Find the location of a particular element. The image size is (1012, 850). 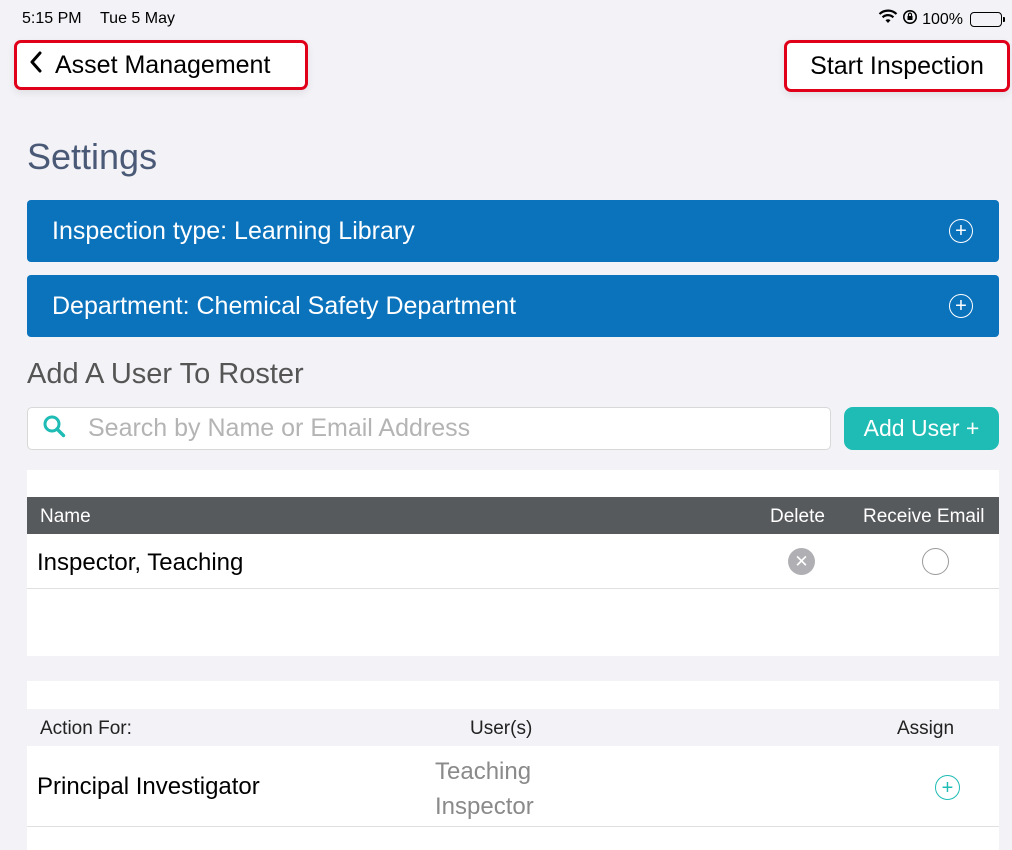

start-inspection-button: Start Inspection is located at coordinates (897, 66).